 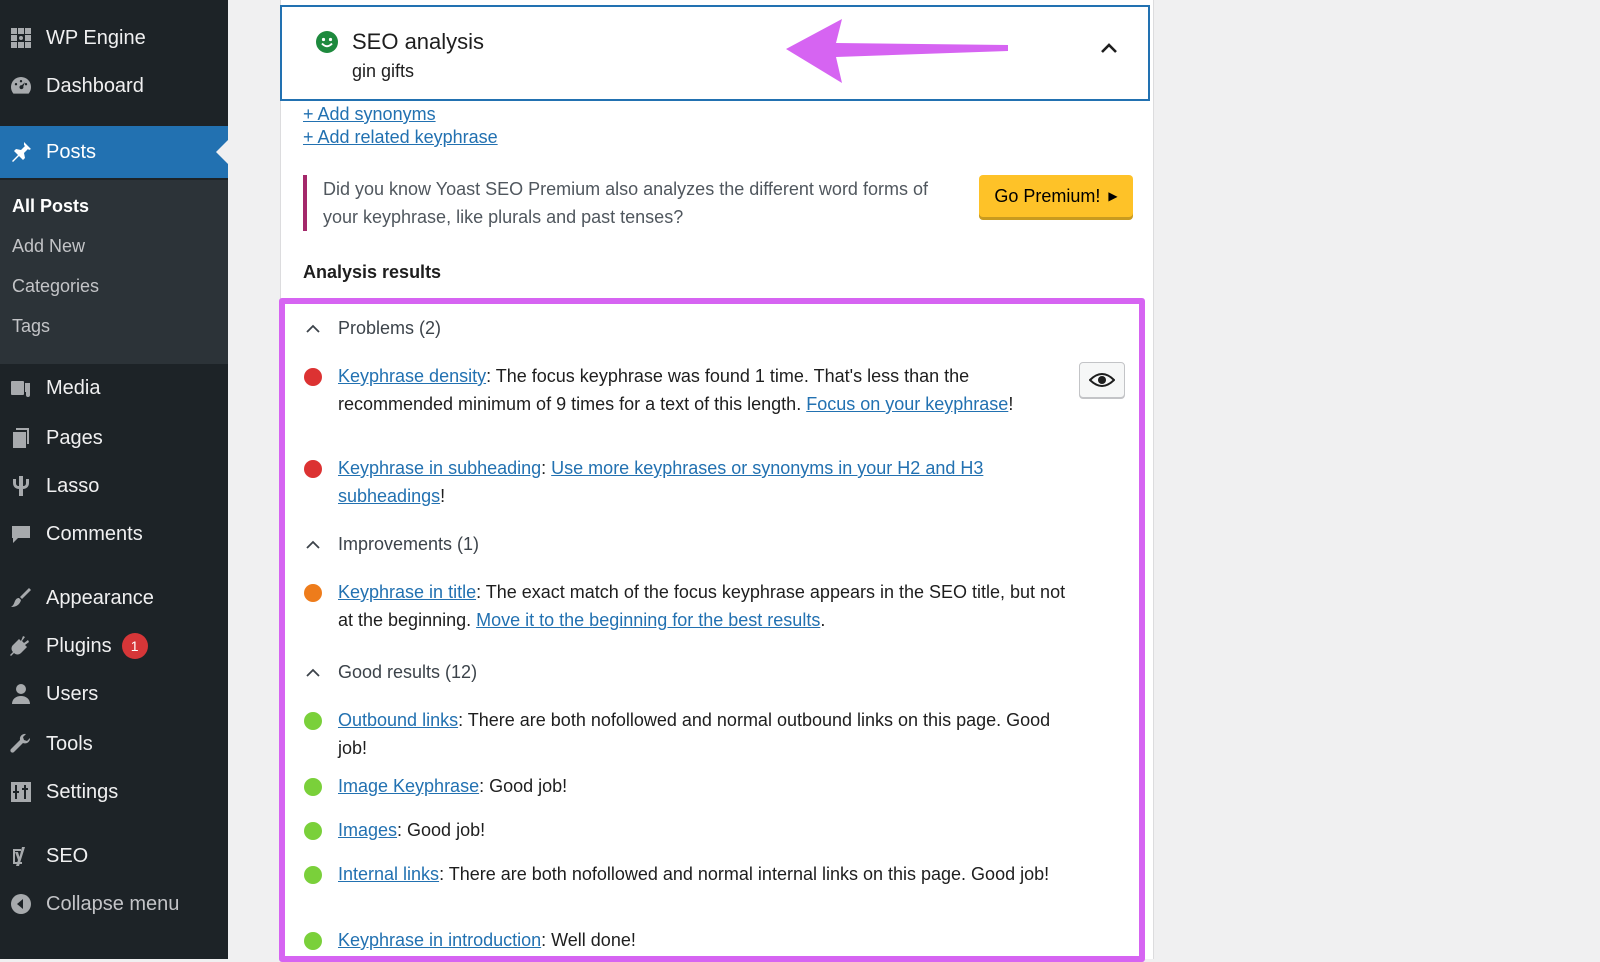 I want to click on menu-settings: Settings, so click(x=114, y=792).